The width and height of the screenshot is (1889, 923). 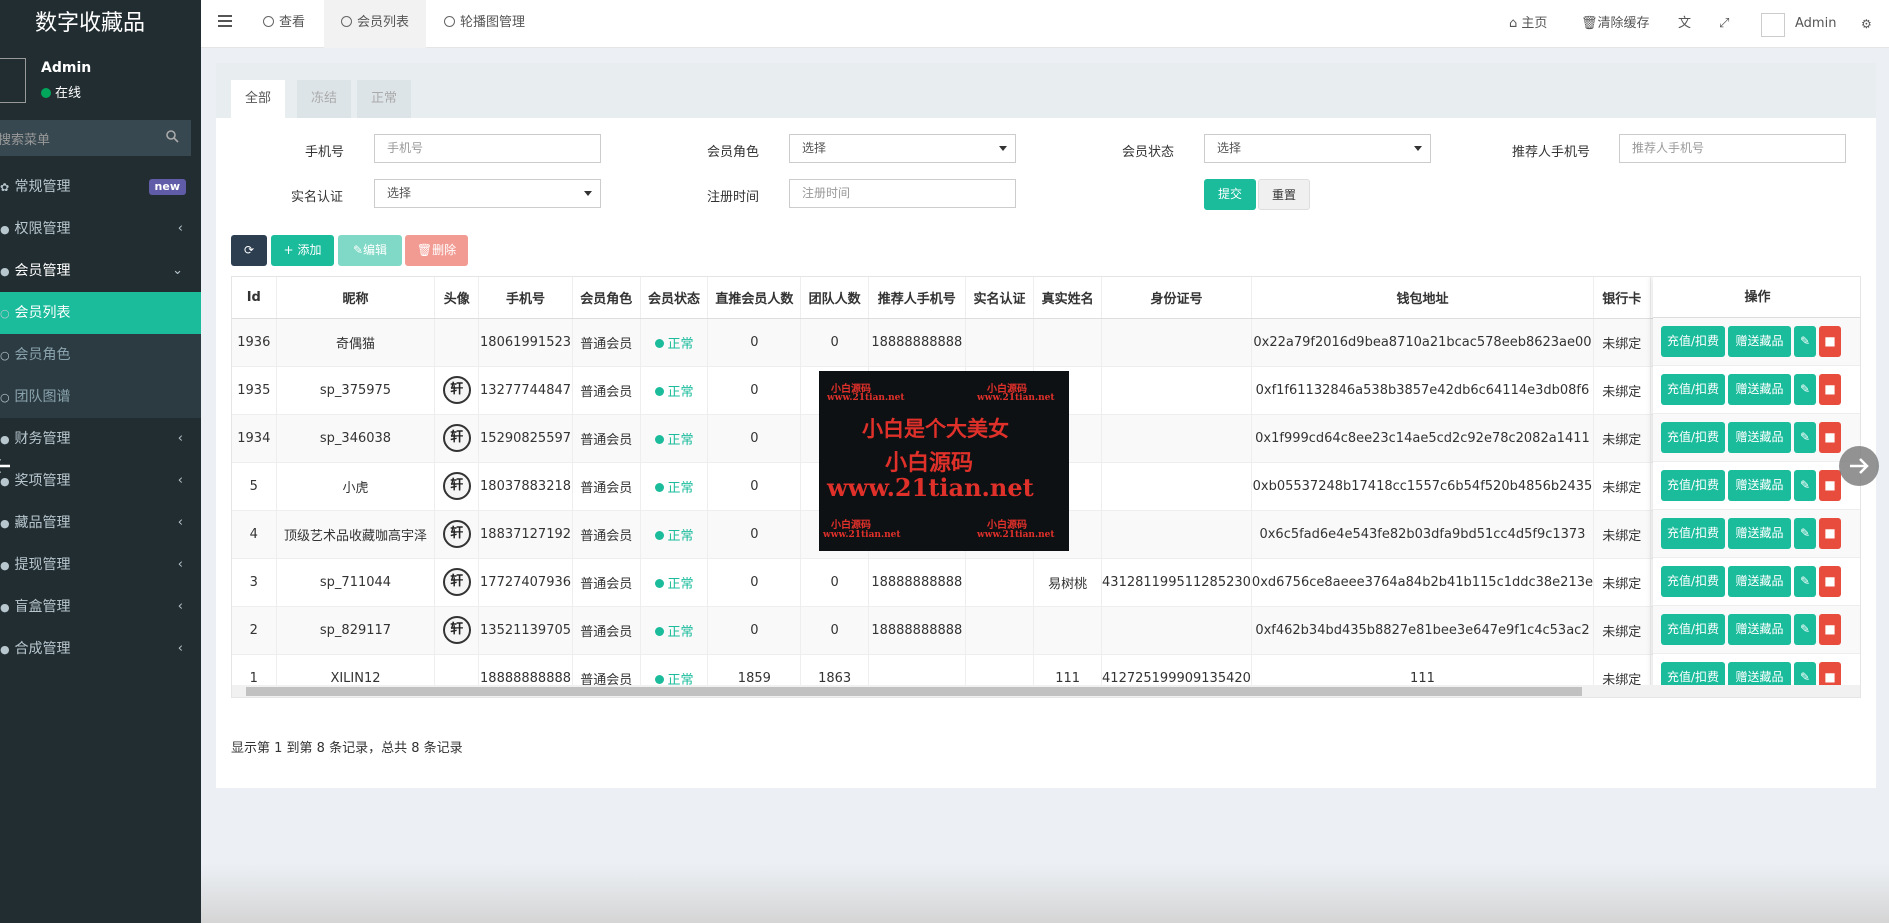 What do you see at coordinates (457, 298) in the screenshot?
I see `col-header: 头像` at bounding box center [457, 298].